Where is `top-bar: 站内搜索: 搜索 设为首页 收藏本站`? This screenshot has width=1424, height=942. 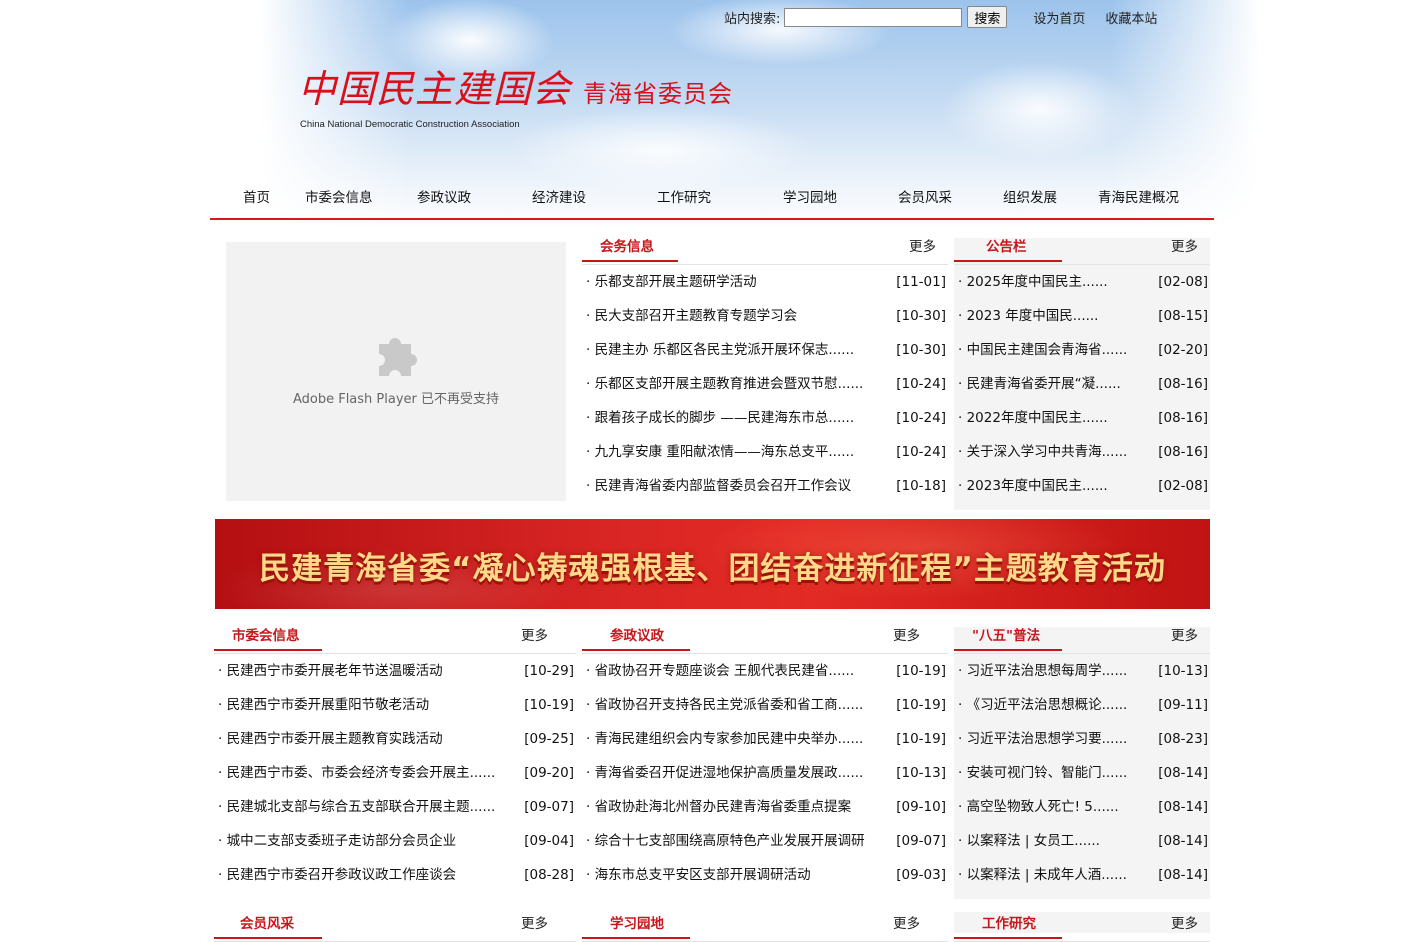
top-bar: 站内搜索: 搜索 设为首页 收藏本站 is located at coordinates (940, 17).